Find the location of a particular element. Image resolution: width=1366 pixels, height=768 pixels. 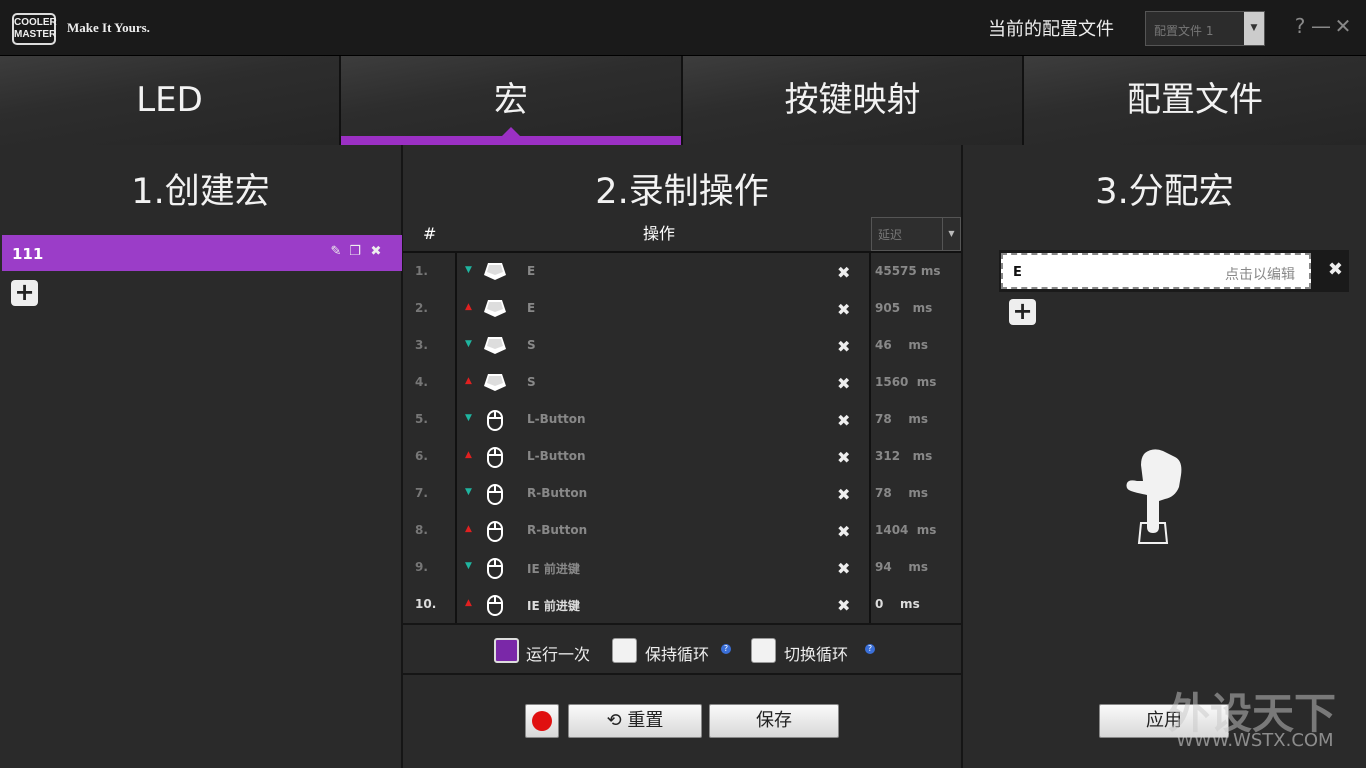

add-macro-button: + is located at coordinates (24, 293).